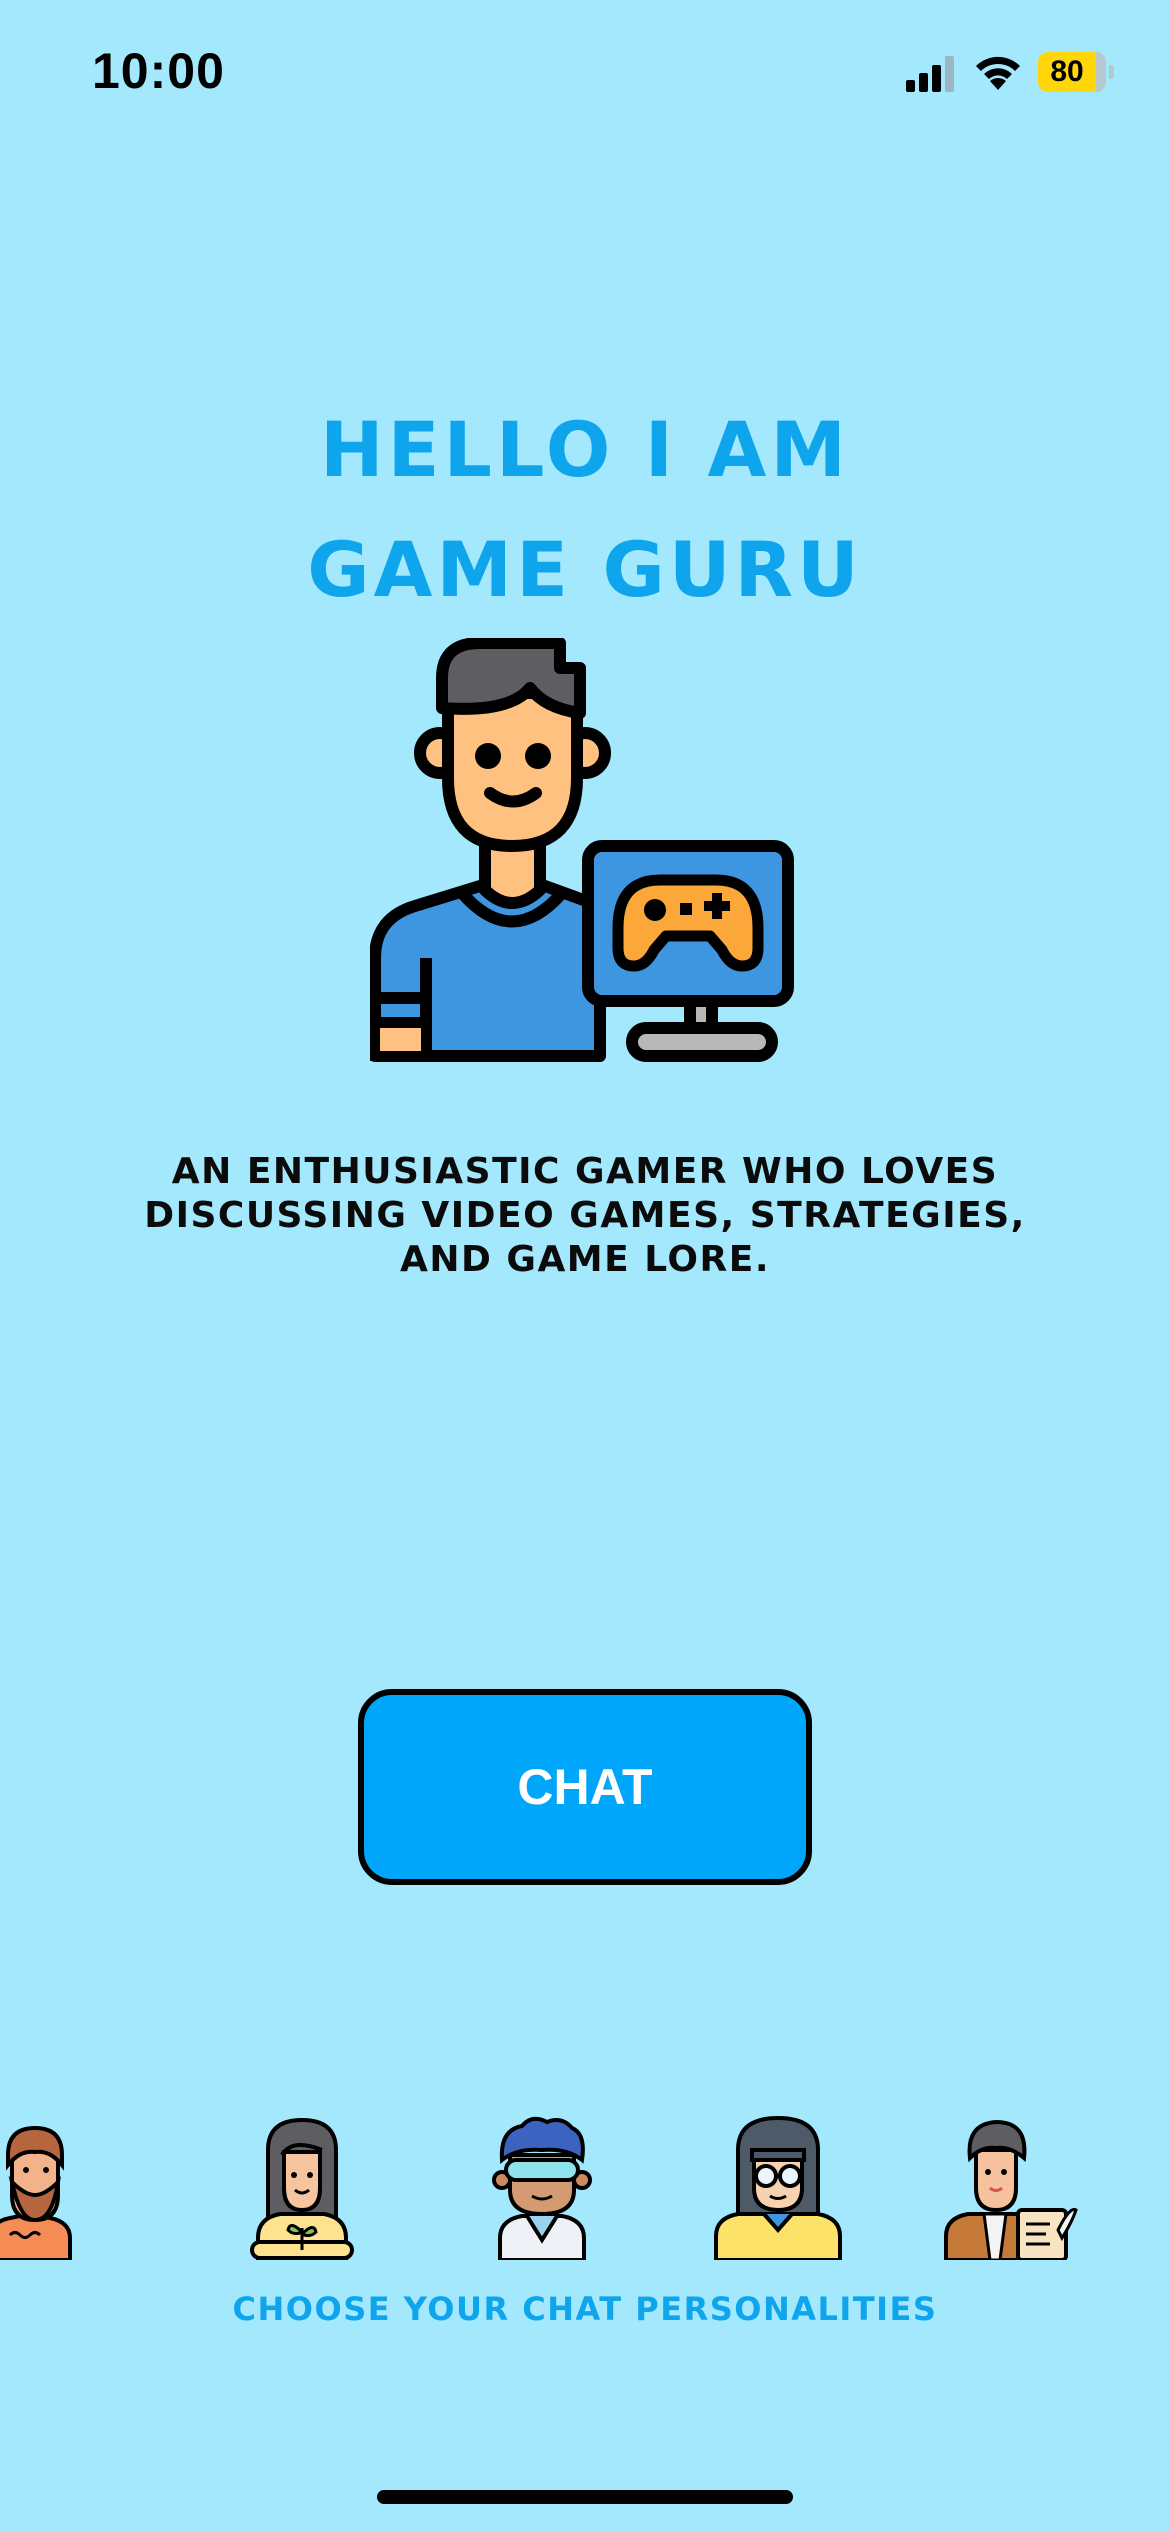 This screenshot has width=1170, height=2532. I want to click on bearded-man-avatar-icon, so click(50, 2185).